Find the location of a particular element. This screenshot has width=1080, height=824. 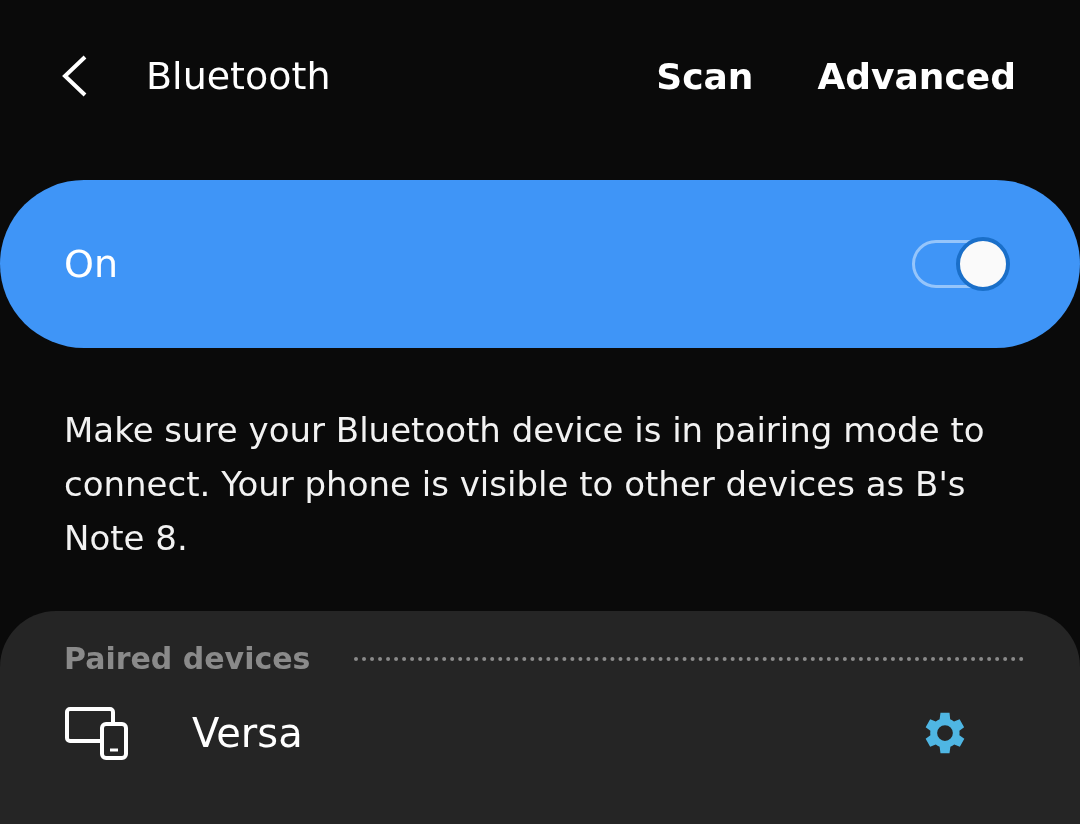

device-name: Versa is located at coordinates (555, 733).